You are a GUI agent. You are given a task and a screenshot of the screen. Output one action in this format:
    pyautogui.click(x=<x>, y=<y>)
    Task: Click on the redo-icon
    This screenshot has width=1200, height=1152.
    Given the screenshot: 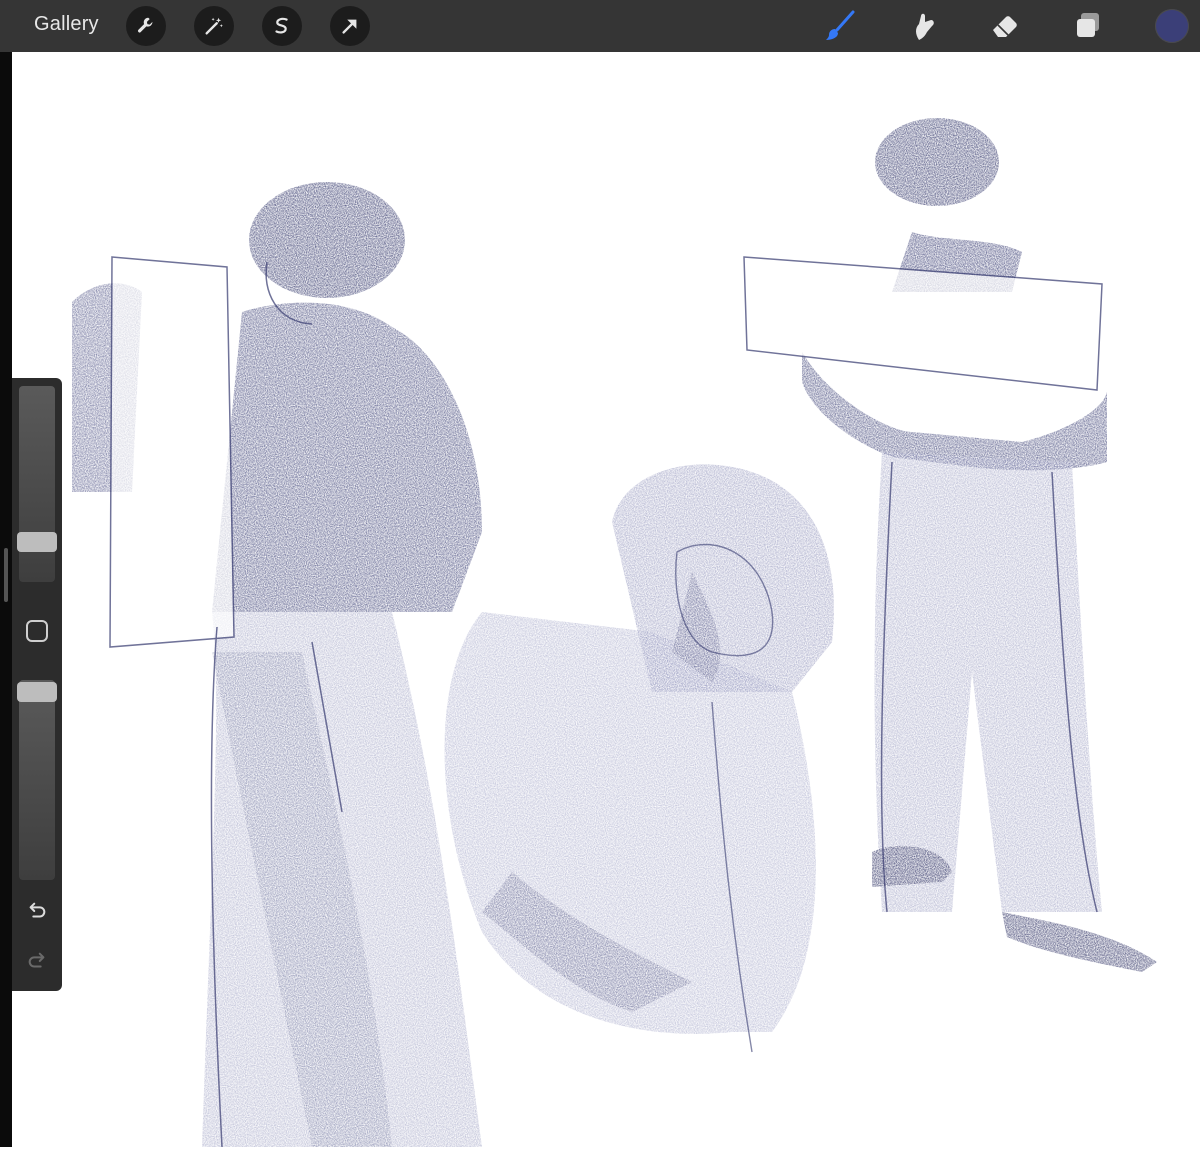 What is the action you would take?
    pyautogui.click(x=37, y=961)
    